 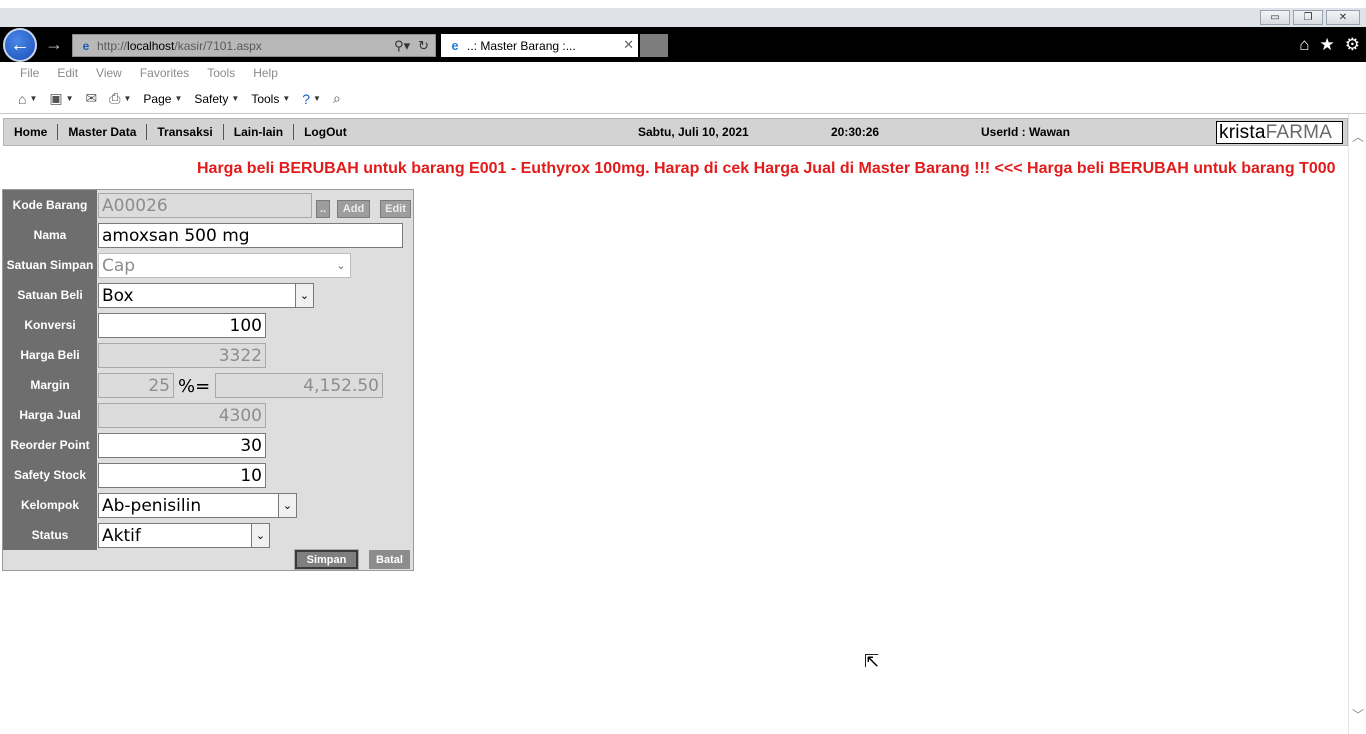 I want to click on menu-favorites: Favorites, so click(x=164, y=73).